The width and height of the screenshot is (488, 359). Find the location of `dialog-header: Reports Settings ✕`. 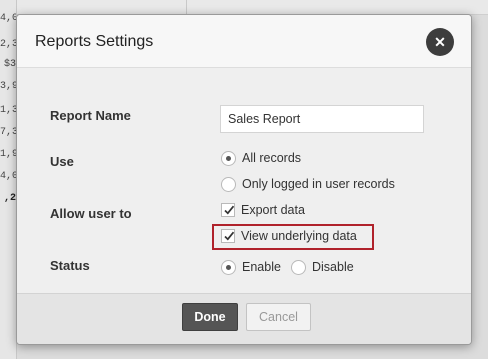

dialog-header: Reports Settings ✕ is located at coordinates (244, 41).